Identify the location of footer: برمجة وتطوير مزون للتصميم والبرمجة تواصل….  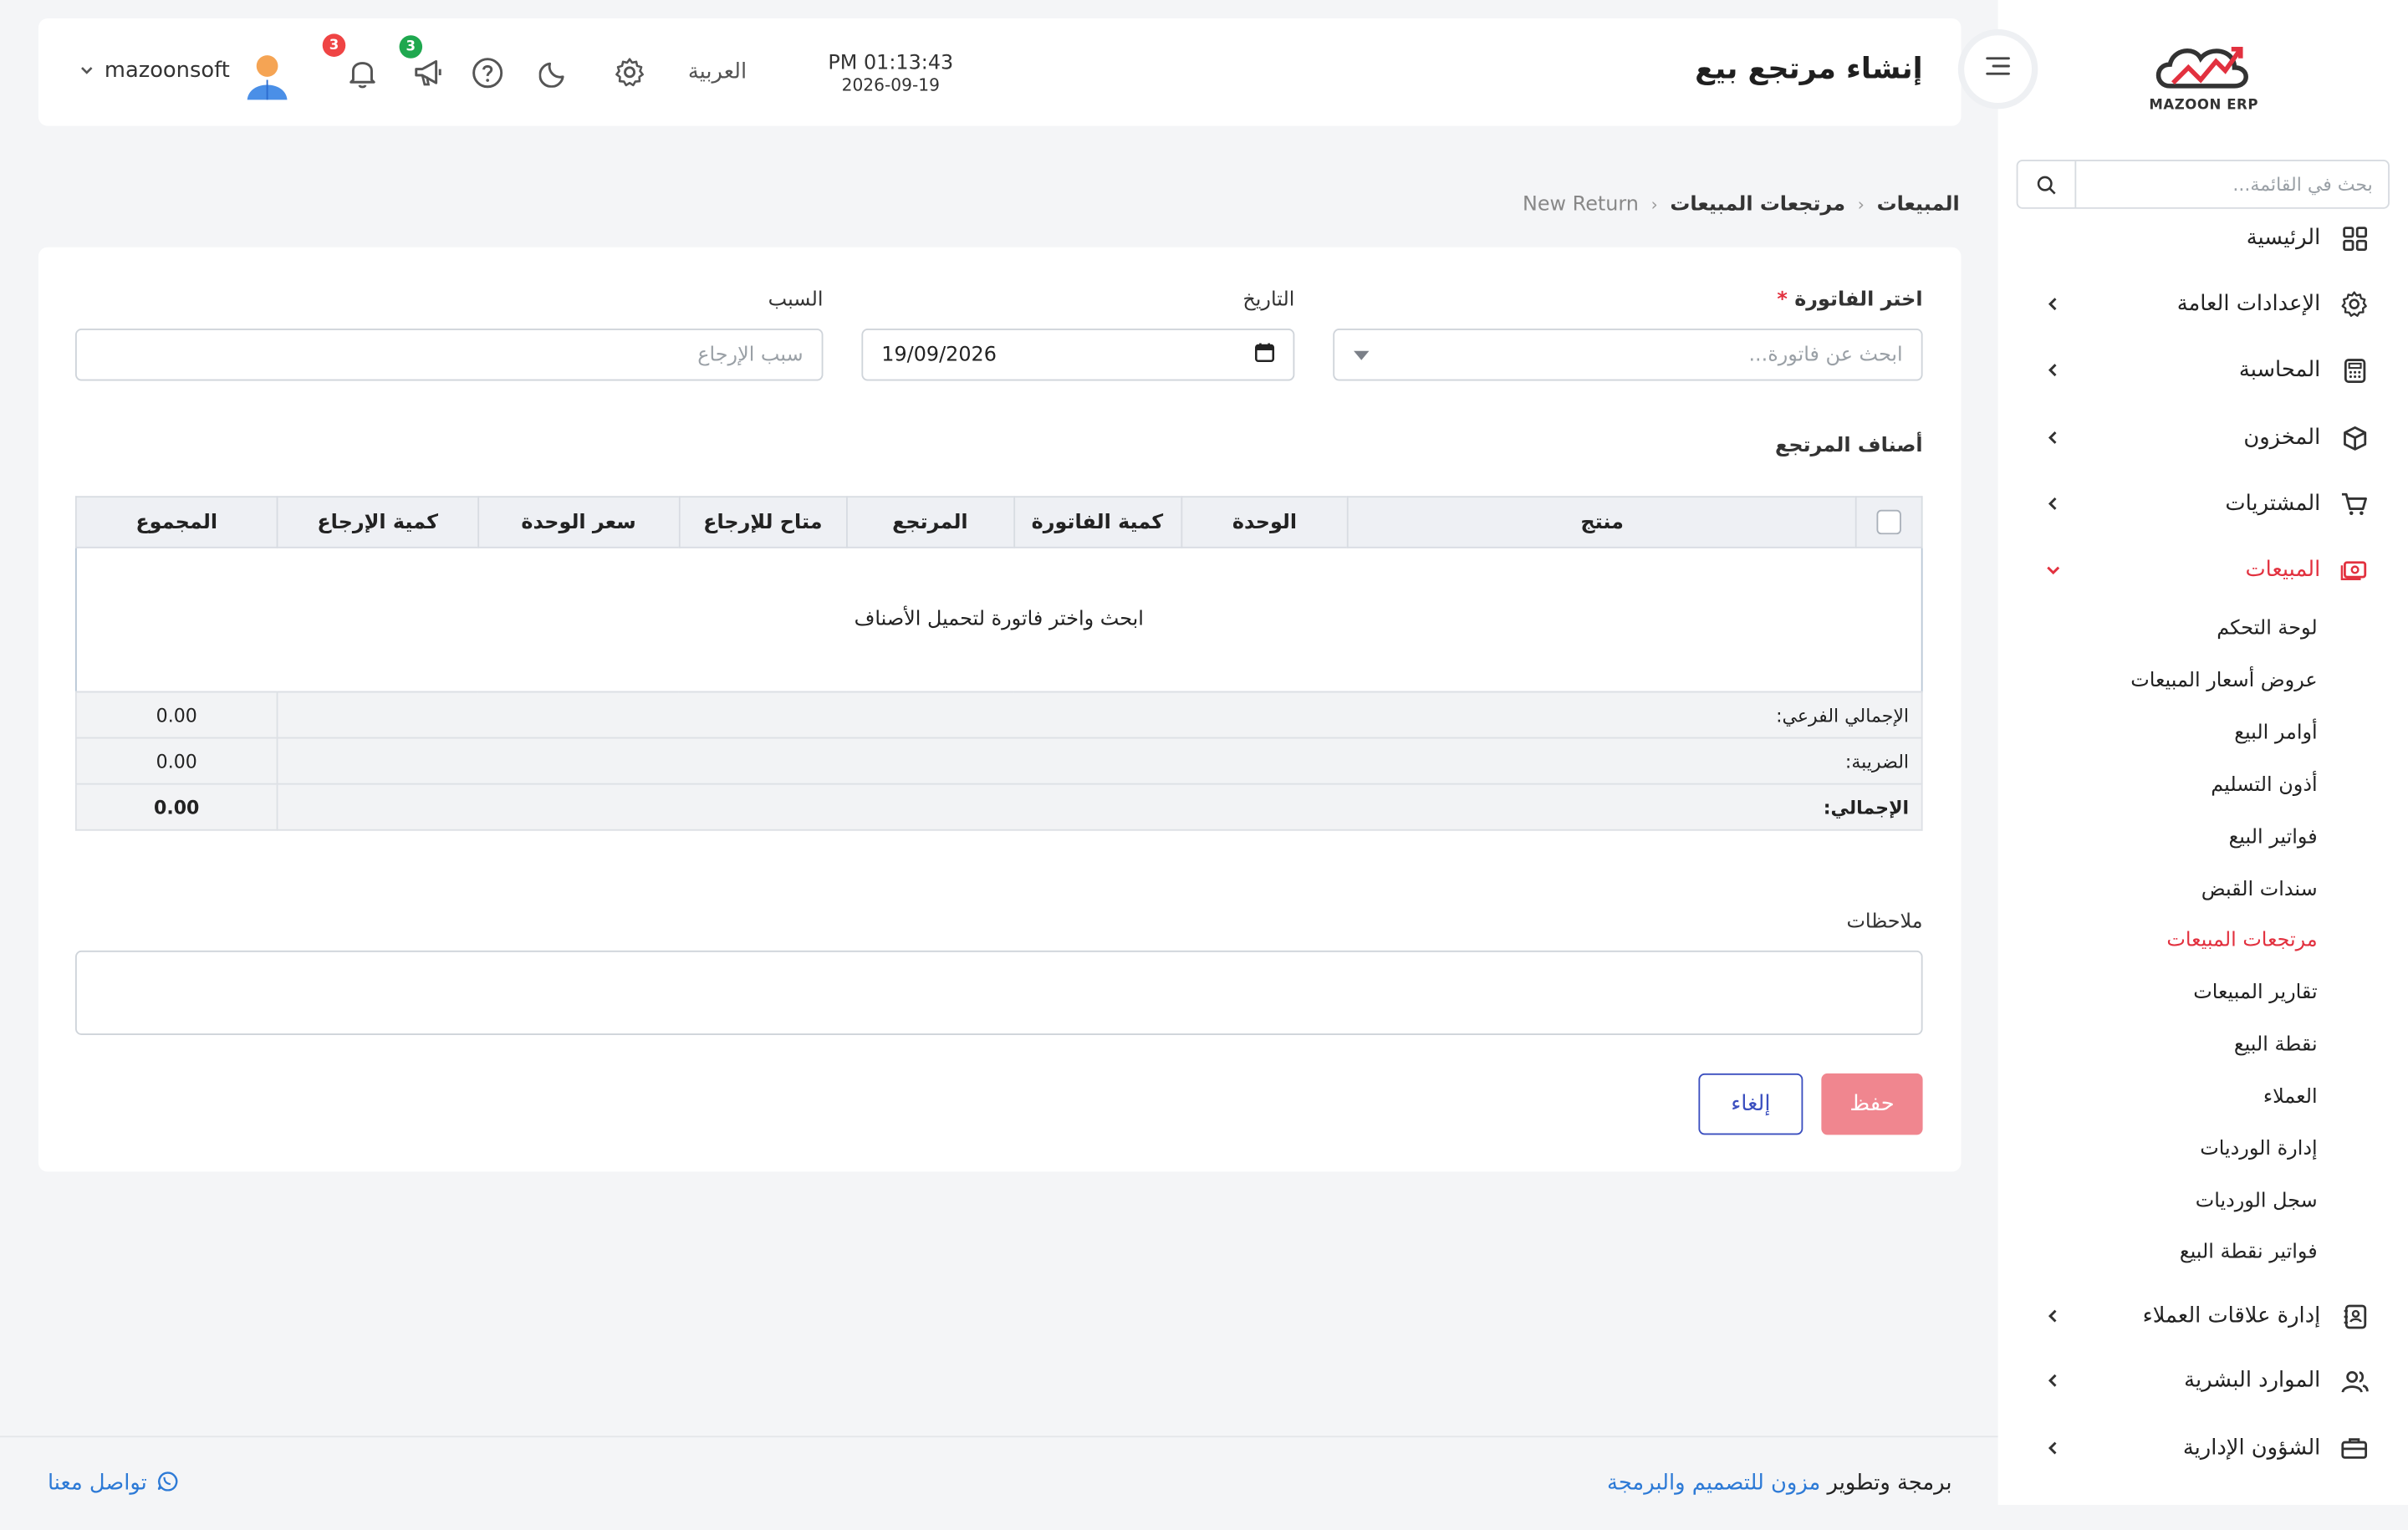
(999, 1483).